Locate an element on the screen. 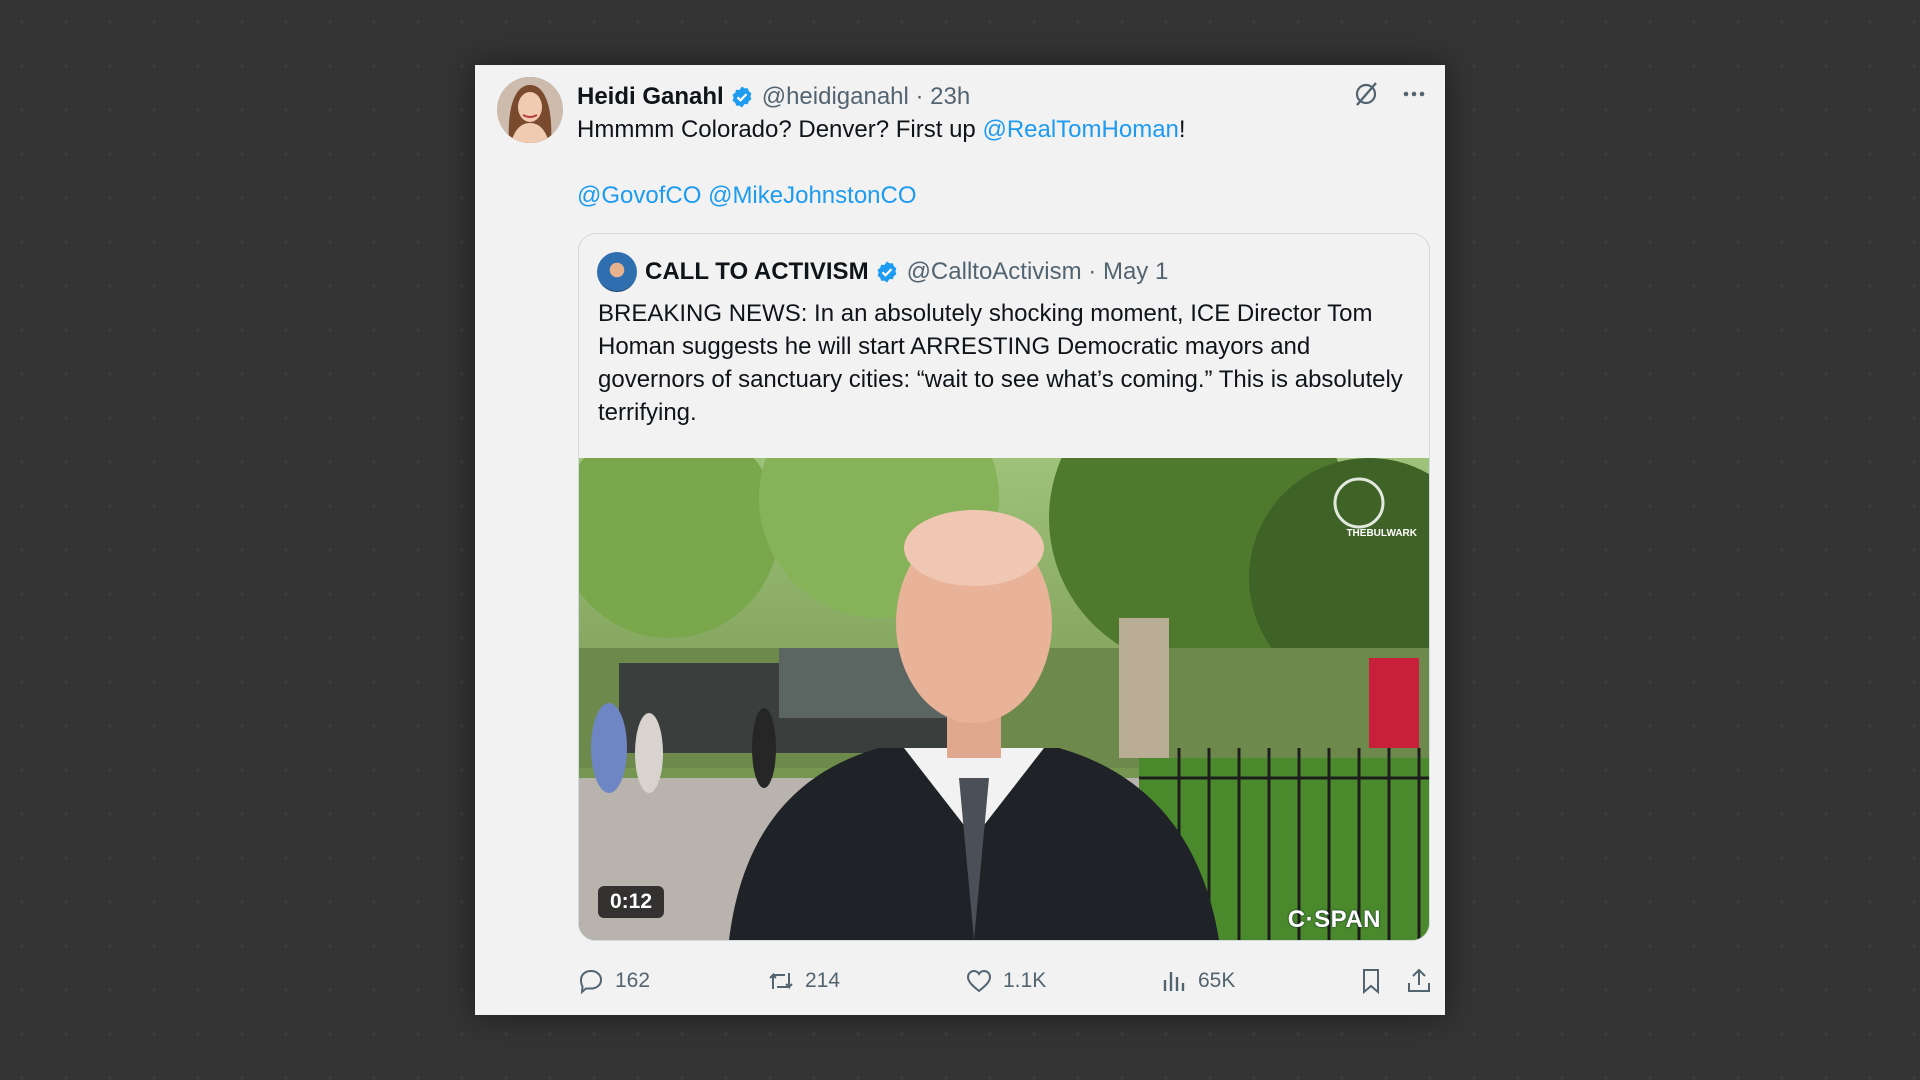 The width and height of the screenshot is (1920, 1080). views-icon is located at coordinates (1174, 981).